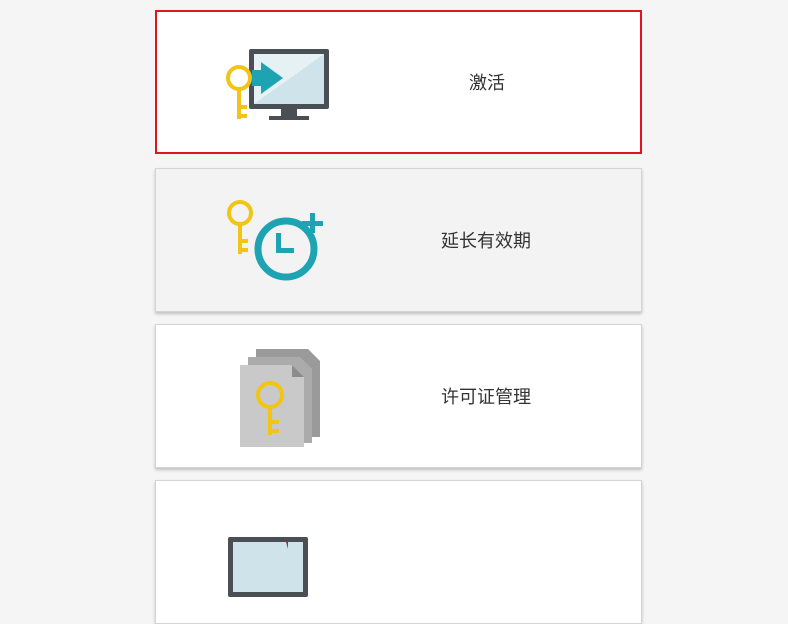  I want to click on license-management-card: 许可证管理, so click(398, 396).